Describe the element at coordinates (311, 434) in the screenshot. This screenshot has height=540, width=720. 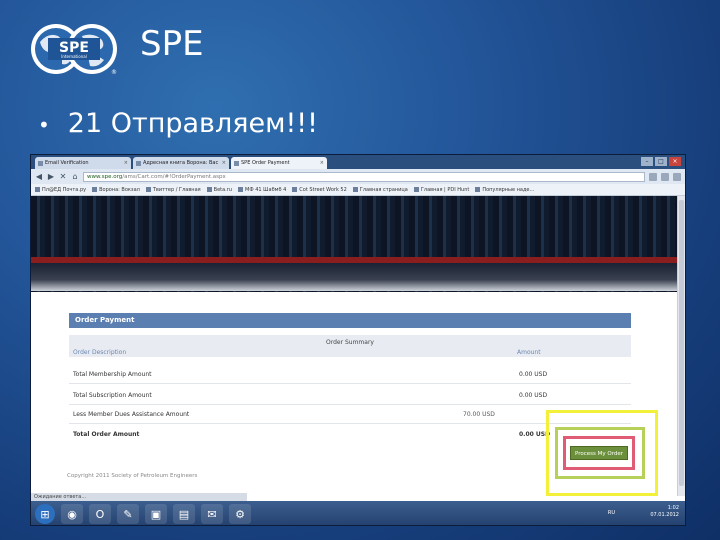
I see `table-row-total: Total Order Amount 0.00 USD` at that location.